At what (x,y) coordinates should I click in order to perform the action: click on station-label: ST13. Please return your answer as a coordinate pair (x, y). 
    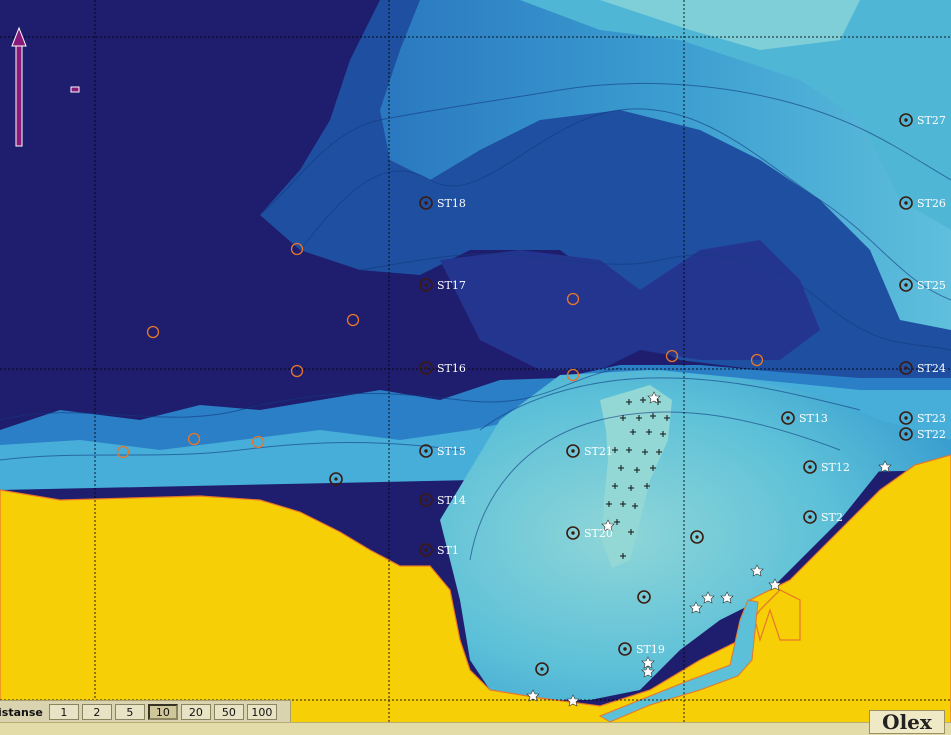
    Looking at the image, I should click on (813, 418).